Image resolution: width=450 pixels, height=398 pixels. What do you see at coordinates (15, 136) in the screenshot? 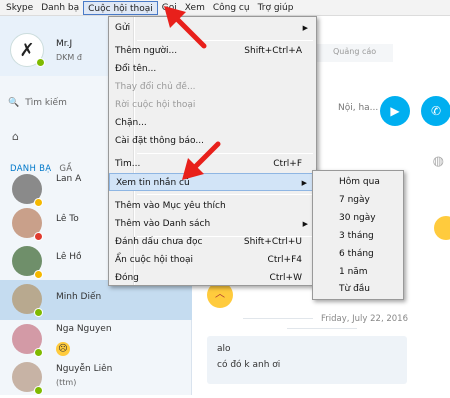
I see `home-icon: ⌂` at bounding box center [15, 136].